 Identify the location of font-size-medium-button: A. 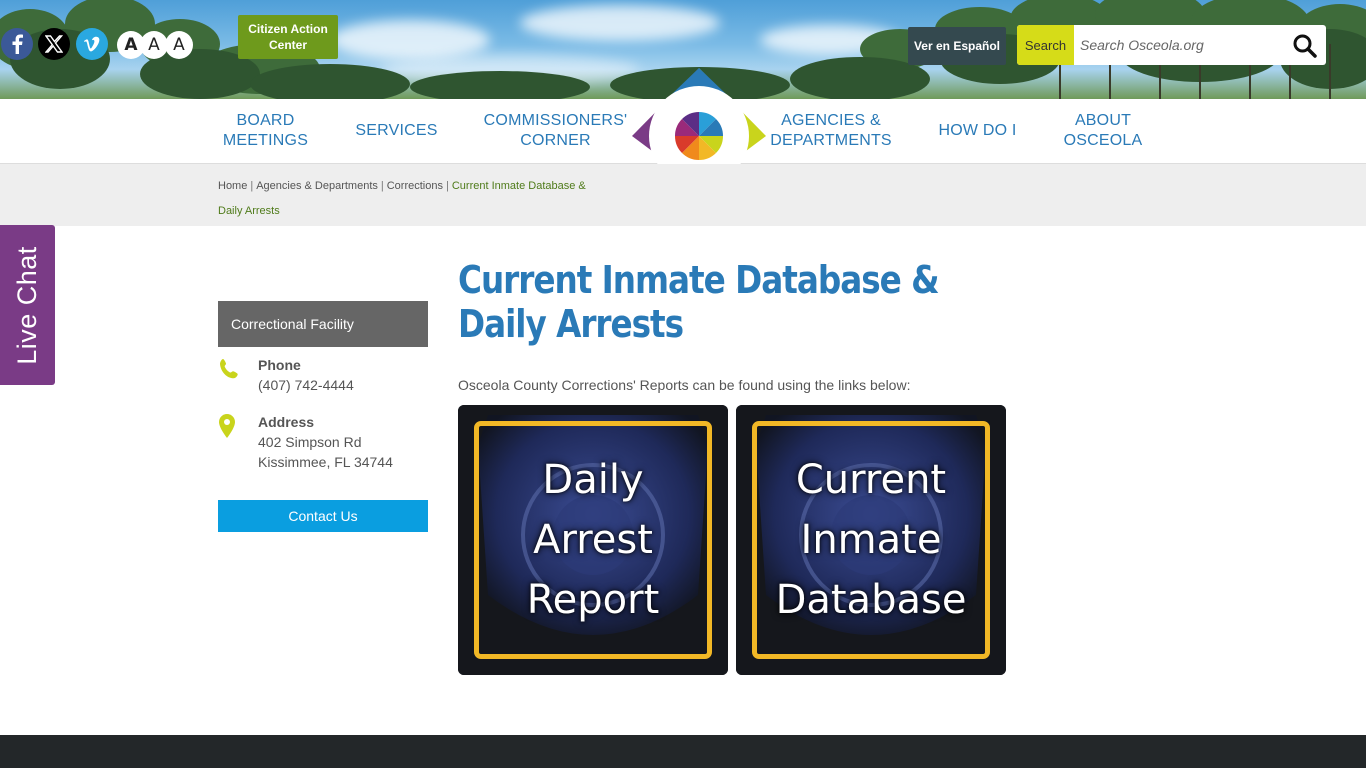
(154, 45).